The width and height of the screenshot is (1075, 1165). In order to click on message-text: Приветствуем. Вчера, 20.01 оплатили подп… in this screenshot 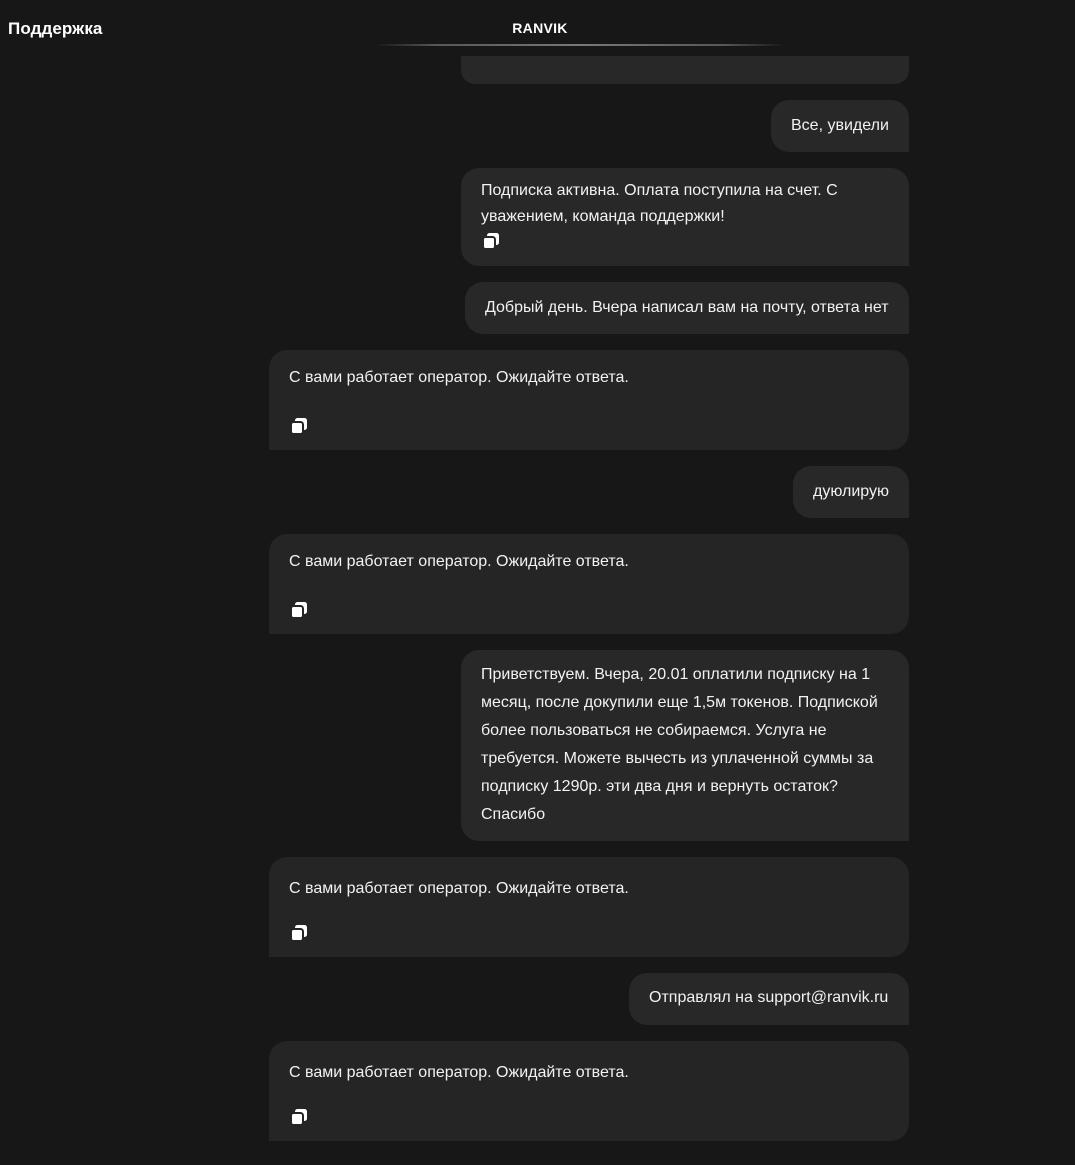, I will do `click(682, 744)`.